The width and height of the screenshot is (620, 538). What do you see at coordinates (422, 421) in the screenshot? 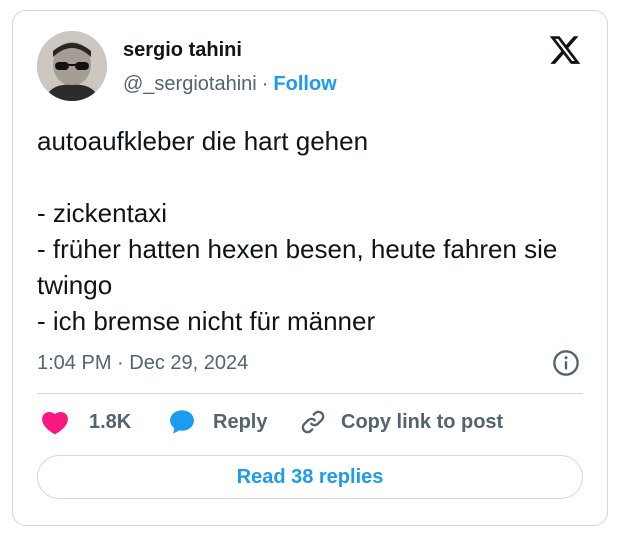
I see `copy-link-label: Copy link to post` at bounding box center [422, 421].